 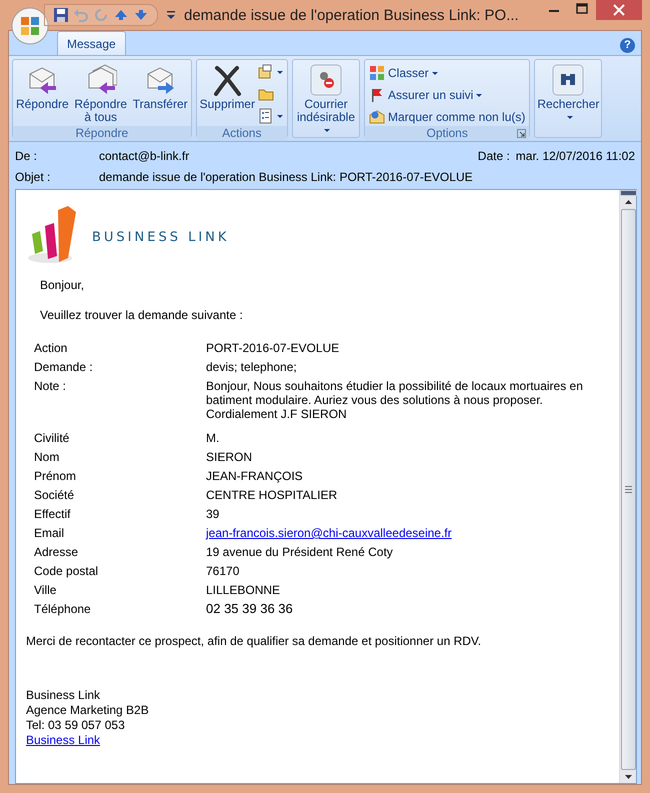 What do you see at coordinates (286, 177) in the screenshot?
I see `subject-text: demande issue de l'operation Business Link: PORT-2016-07-EVOLUE` at bounding box center [286, 177].